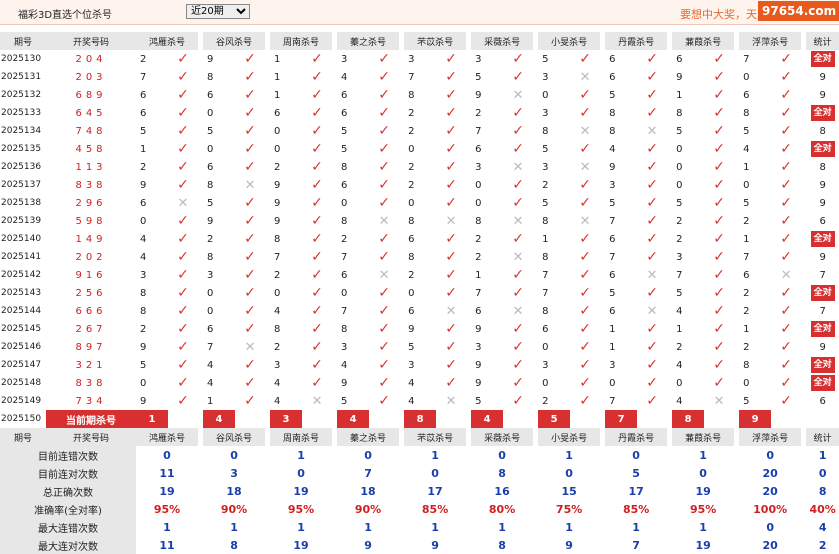 The width and height of the screenshot is (839, 554). I want to click on issue-cell: 2025133, so click(21, 113).